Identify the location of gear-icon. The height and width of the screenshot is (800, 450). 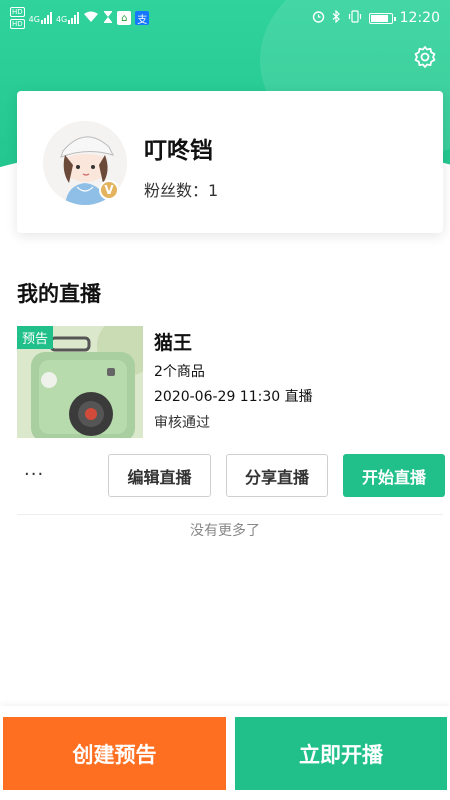
(425, 59).